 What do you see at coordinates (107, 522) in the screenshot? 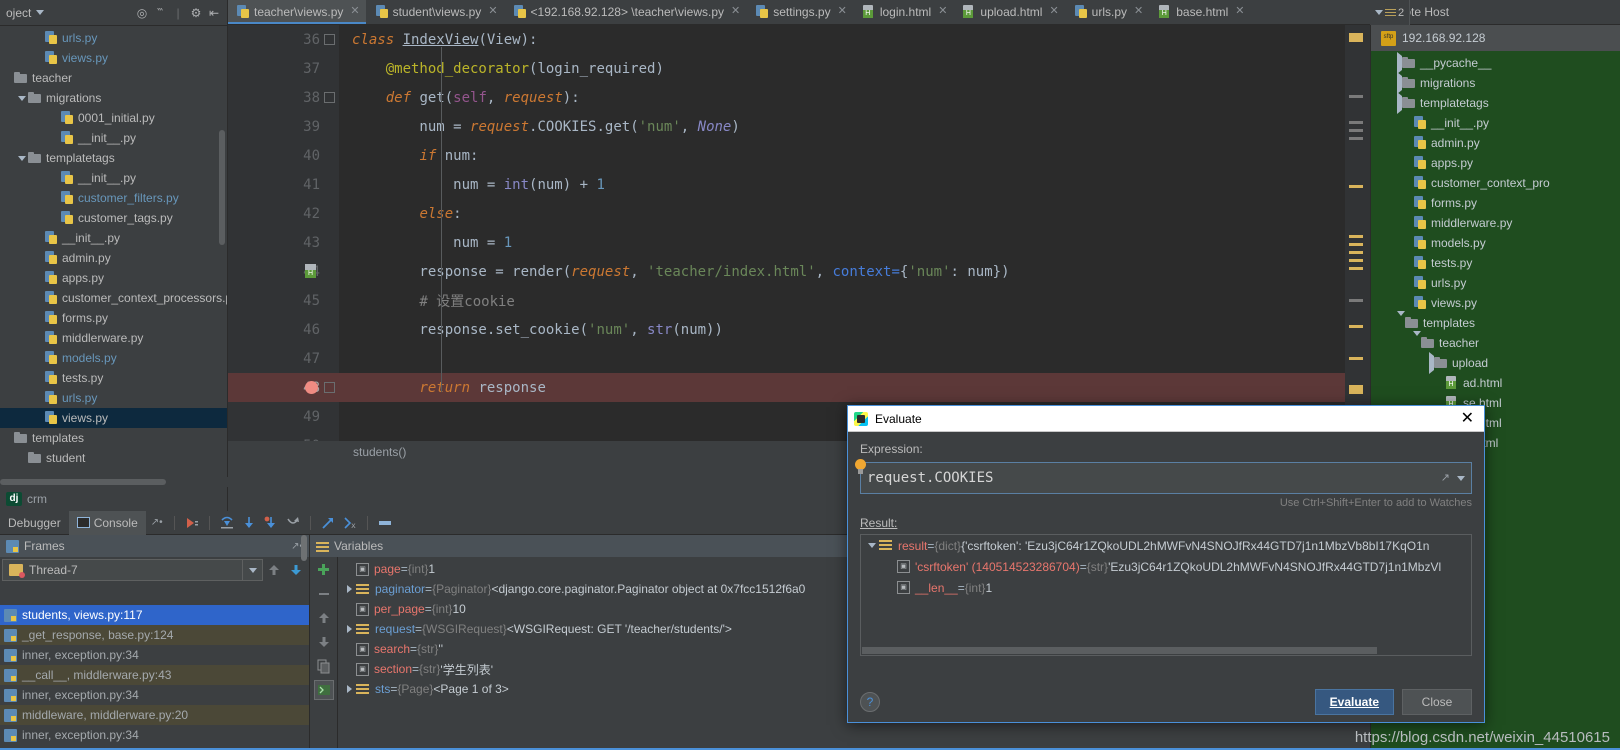
I see `tab-console: Console` at bounding box center [107, 522].